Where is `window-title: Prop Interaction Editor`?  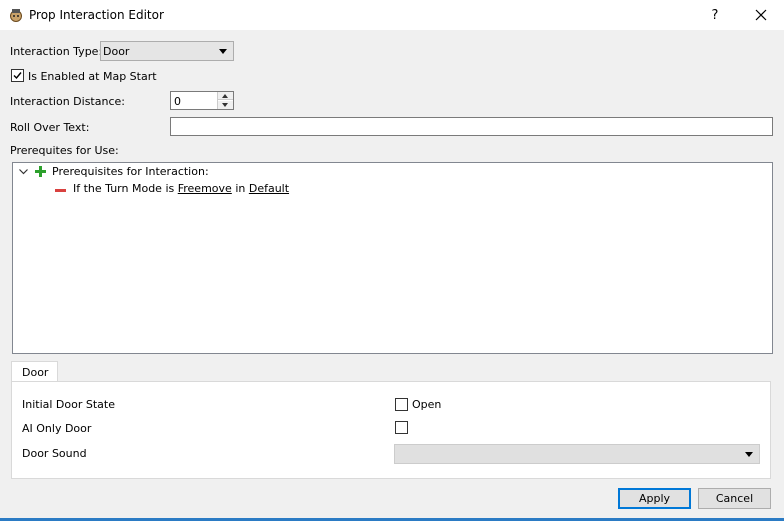
window-title: Prop Interaction Editor is located at coordinates (96, 15).